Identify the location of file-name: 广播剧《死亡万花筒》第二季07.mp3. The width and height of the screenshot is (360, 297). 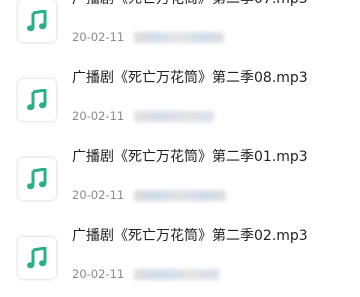
(210, 4).